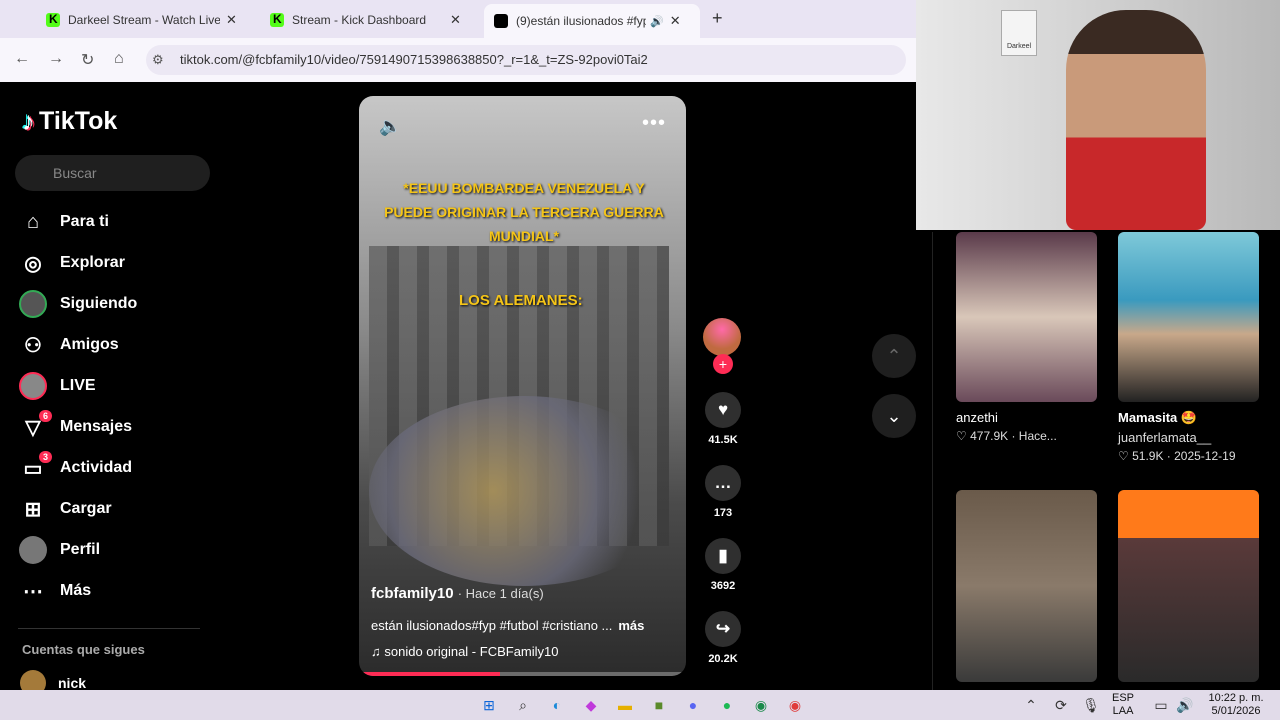  Describe the element at coordinates (1026, 417) in the screenshot. I see `card-user: anzethi` at that location.